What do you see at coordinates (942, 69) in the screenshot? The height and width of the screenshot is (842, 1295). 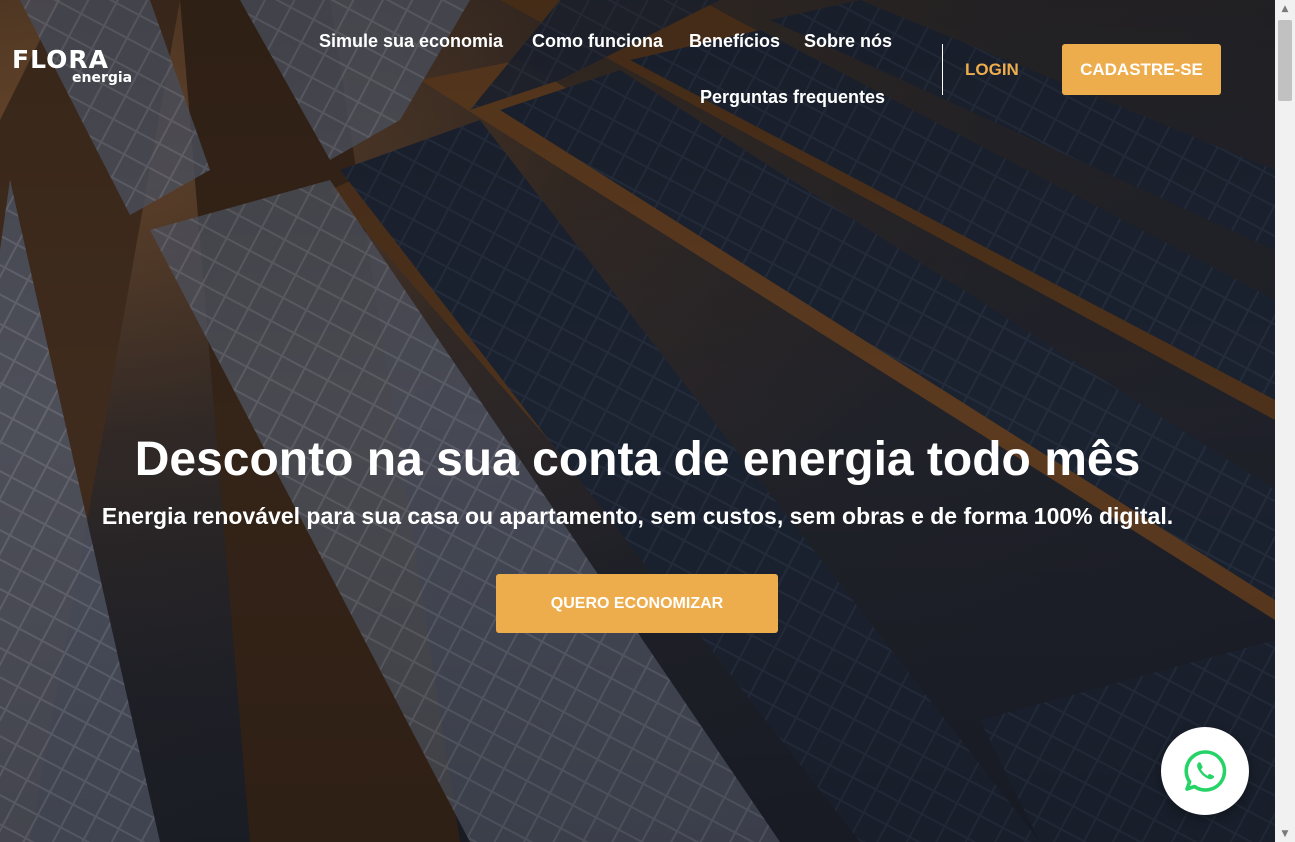 I see `nav-divider` at bounding box center [942, 69].